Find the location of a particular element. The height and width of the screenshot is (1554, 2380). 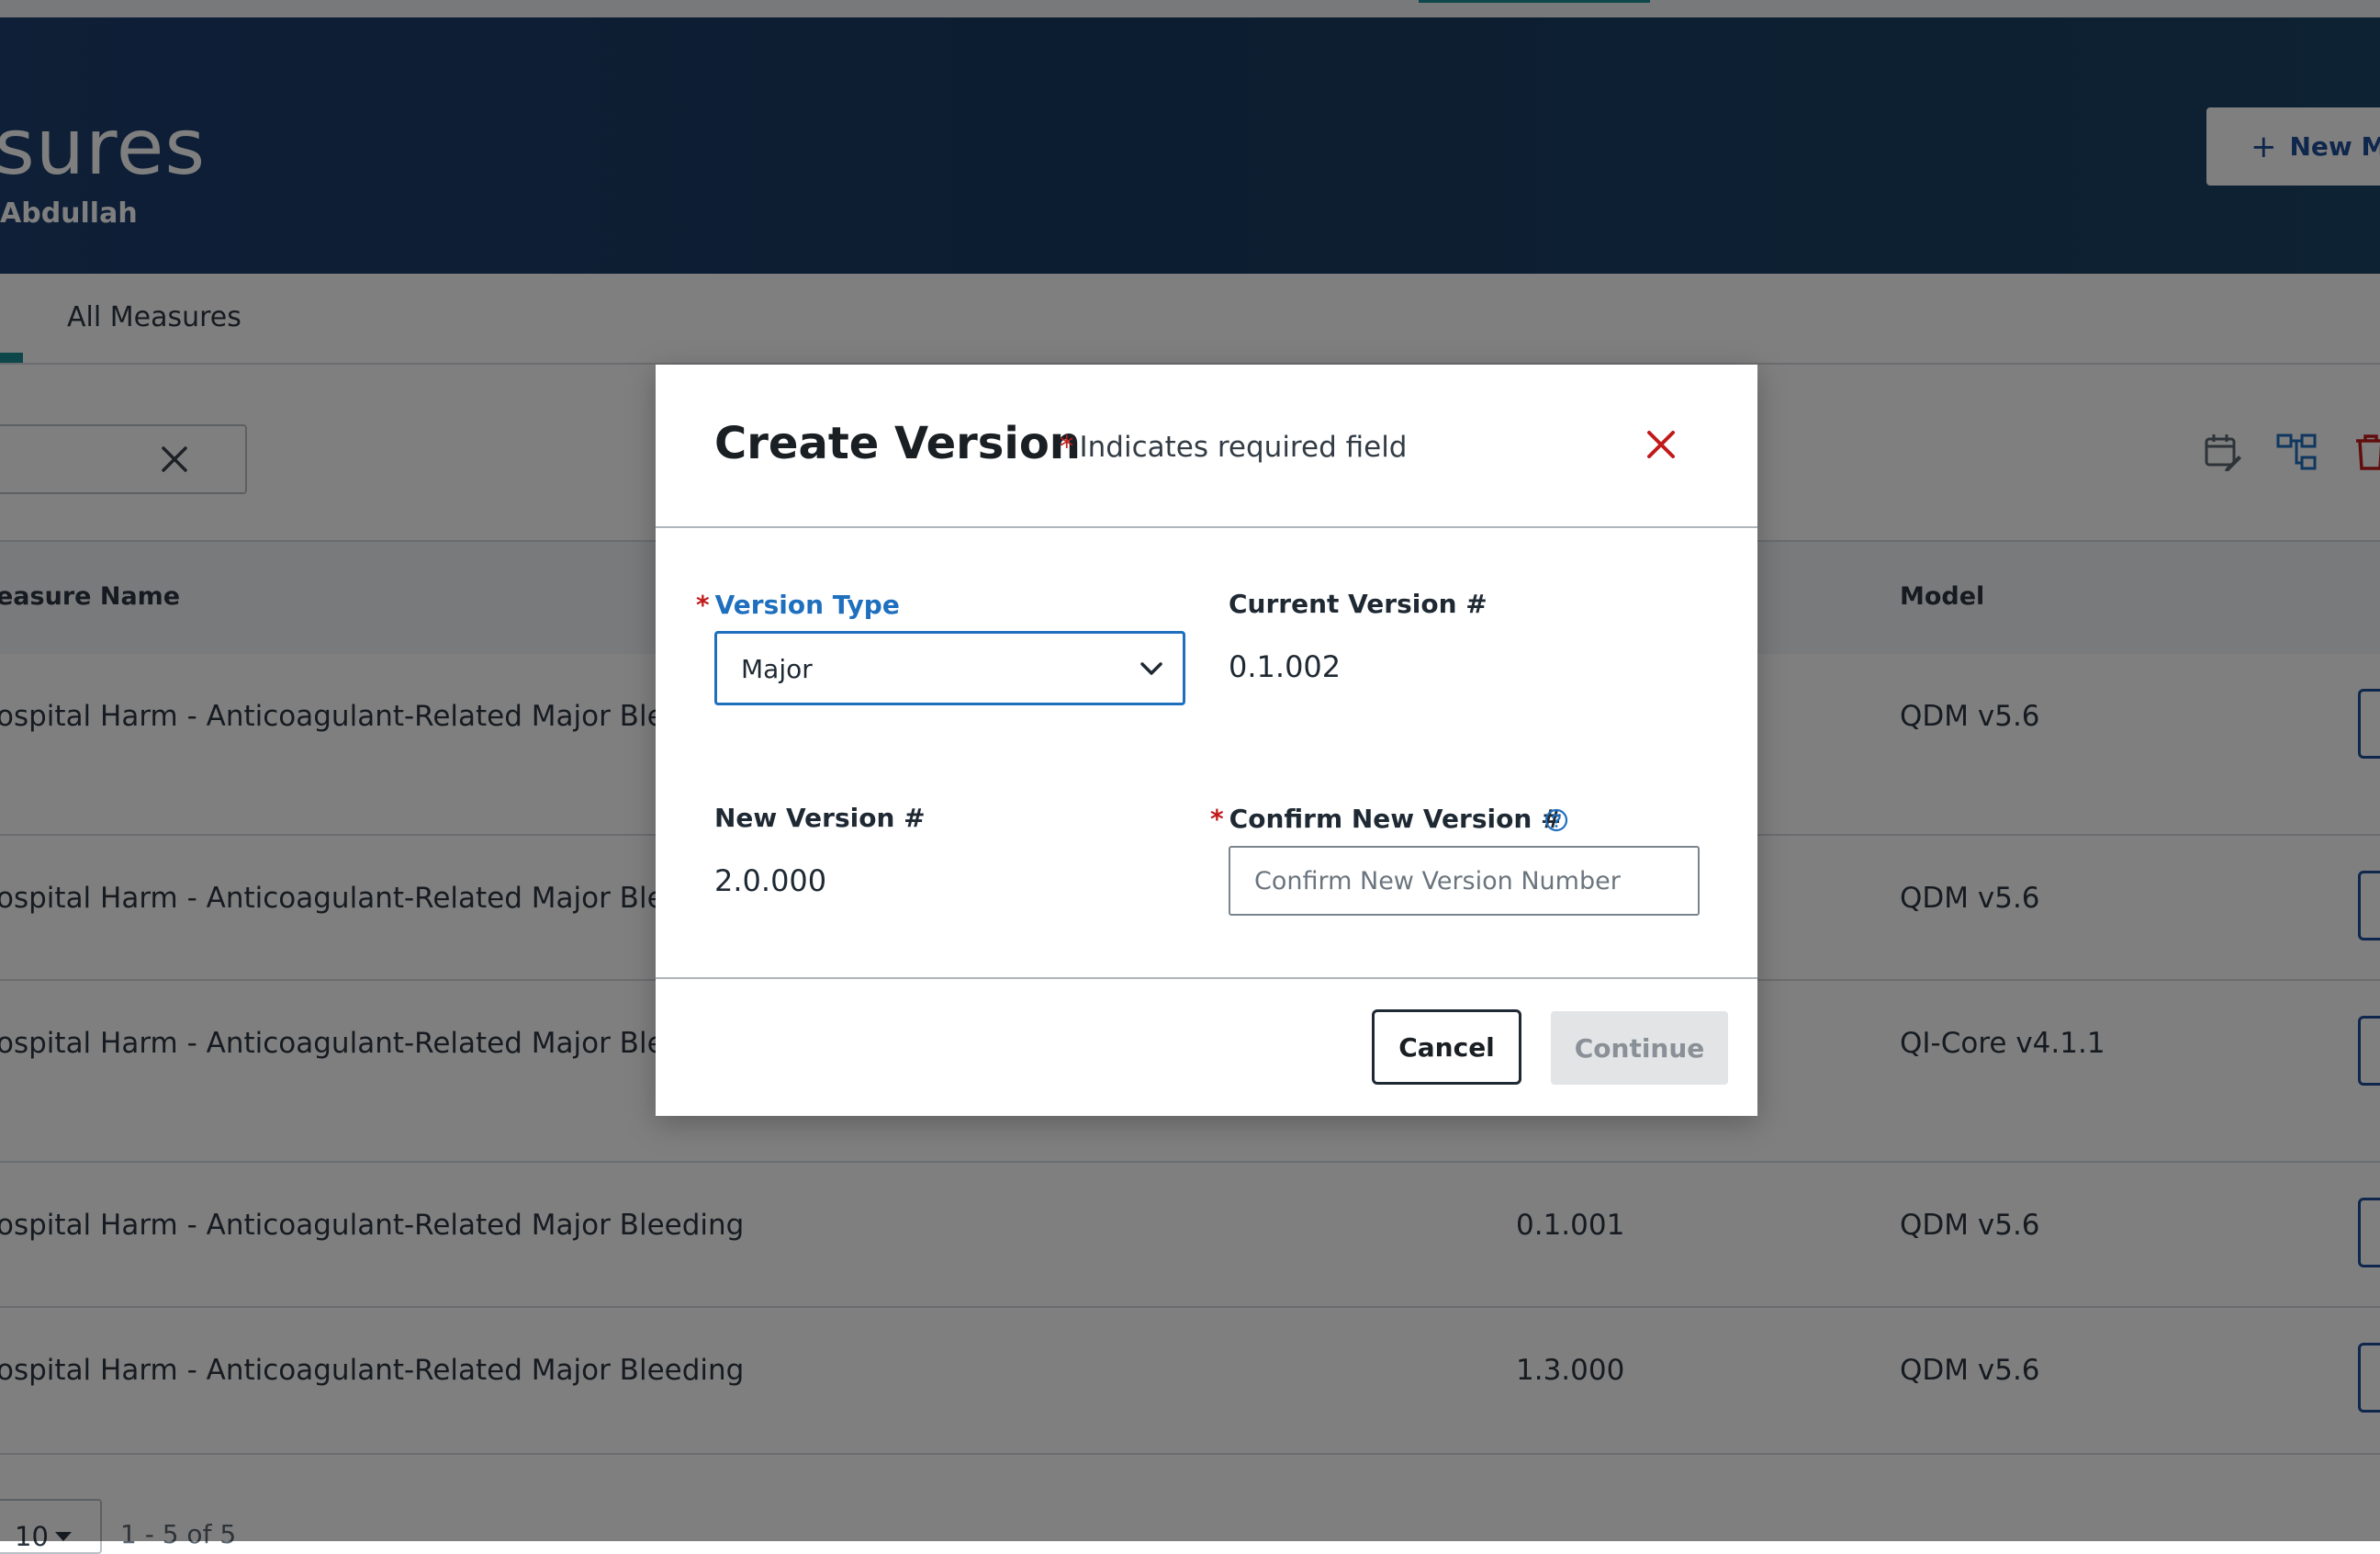

confirm-version-label: *Confirm New Version # is located at coordinates (1386, 819).